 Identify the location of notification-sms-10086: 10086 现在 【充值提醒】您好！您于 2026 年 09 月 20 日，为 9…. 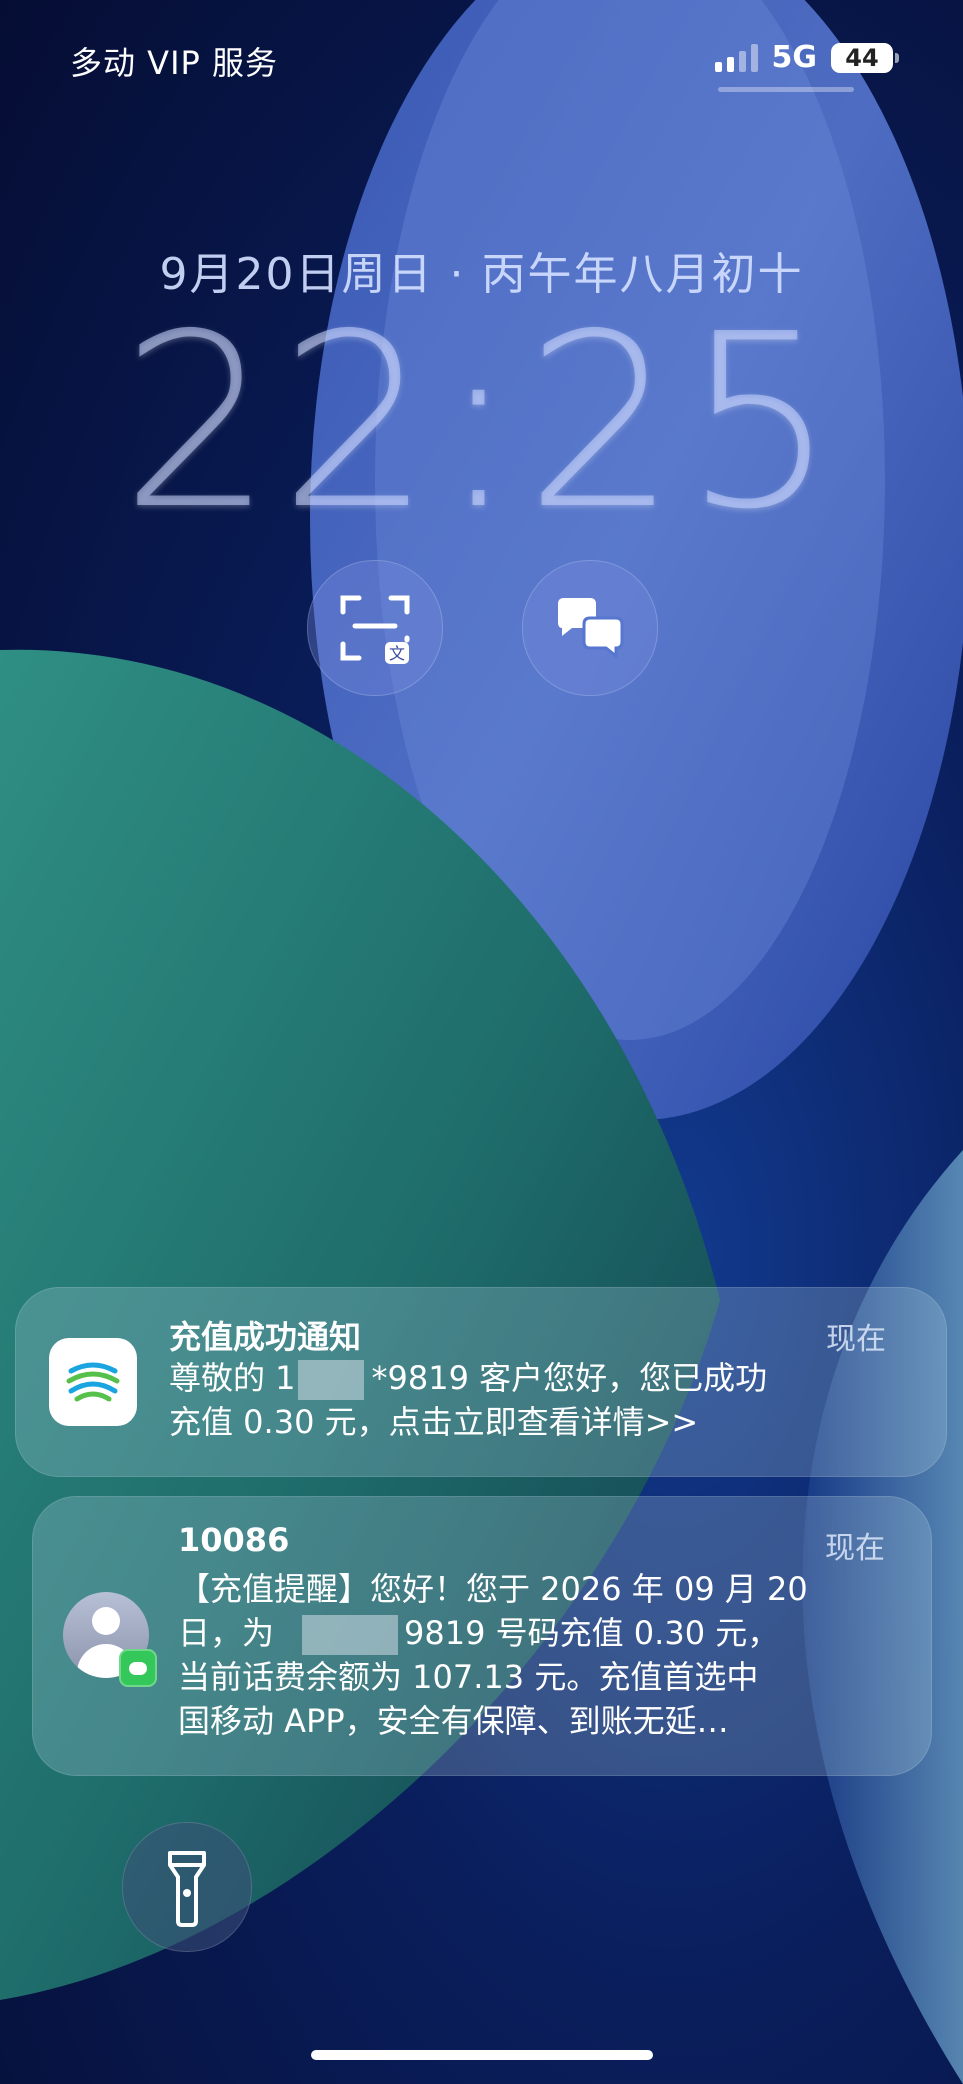
(482, 1636).